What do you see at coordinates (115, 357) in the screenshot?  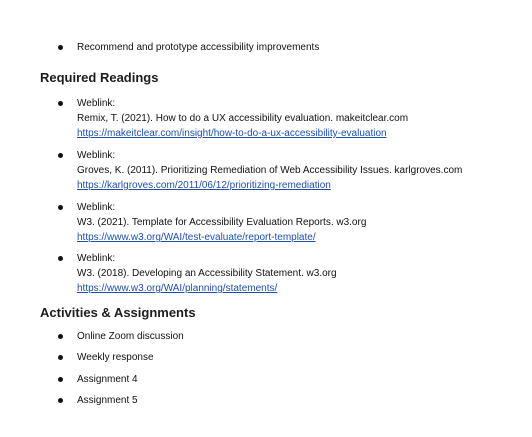 I see `list-item-text: Weekly response` at bounding box center [115, 357].